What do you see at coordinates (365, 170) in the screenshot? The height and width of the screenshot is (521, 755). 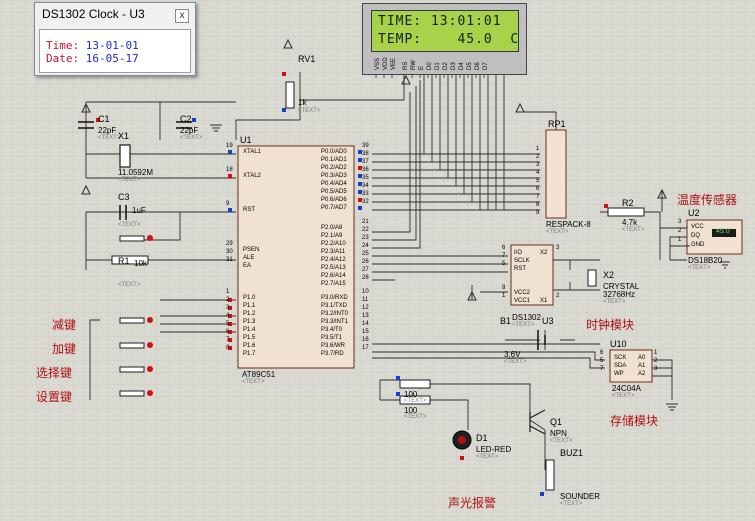 I see `u1-right-pin-number: 36` at bounding box center [365, 170].